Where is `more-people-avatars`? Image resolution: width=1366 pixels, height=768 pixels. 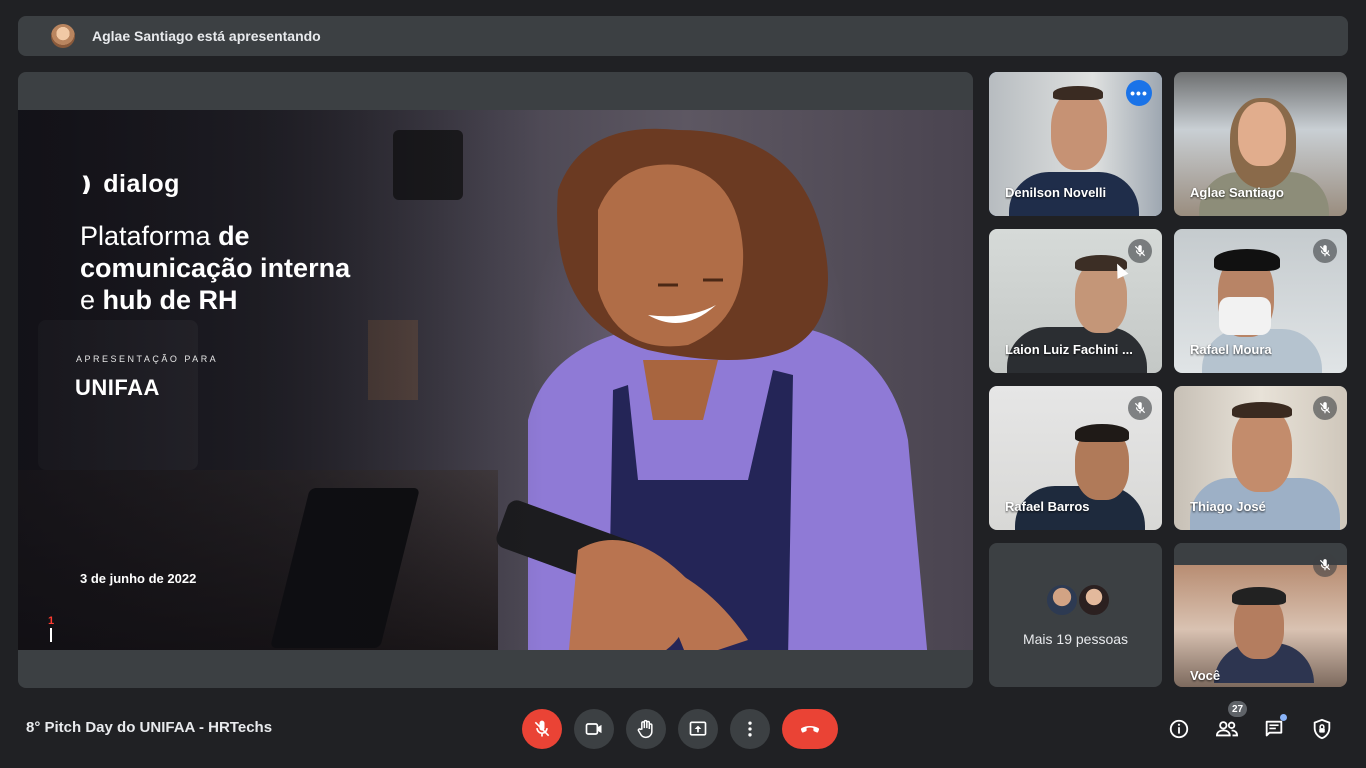 more-people-avatars is located at coordinates (1078, 600).